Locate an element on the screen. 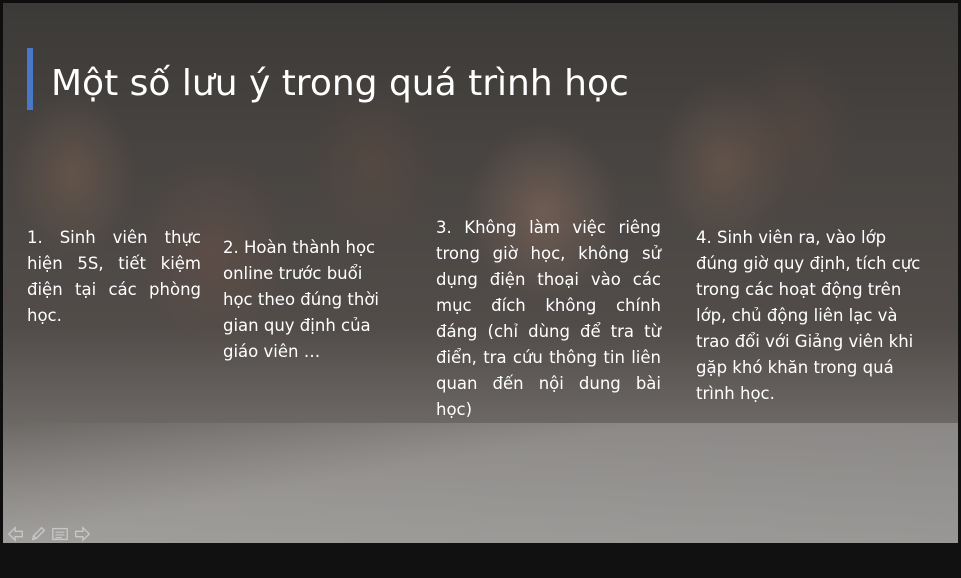  menu-icon is located at coordinates (60, 534).